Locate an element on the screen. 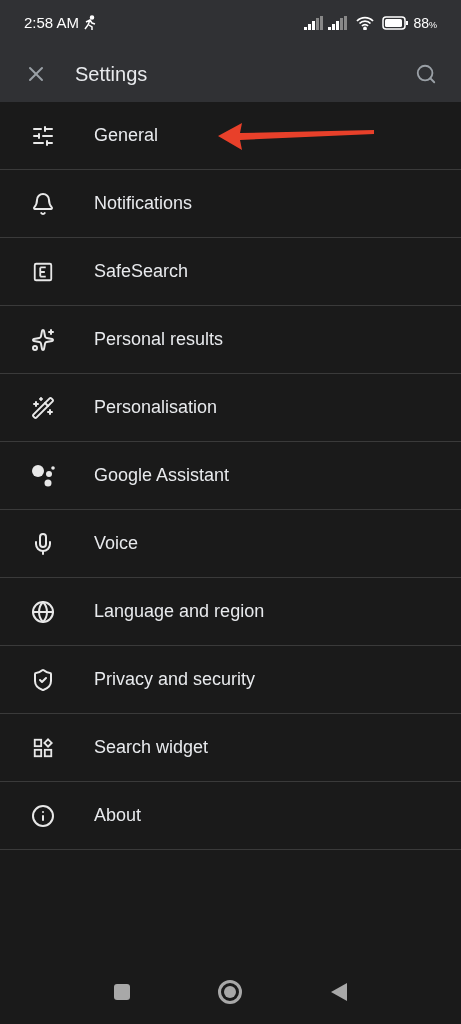 This screenshot has height=1024, width=461. back-icon is located at coordinates (338, 992).